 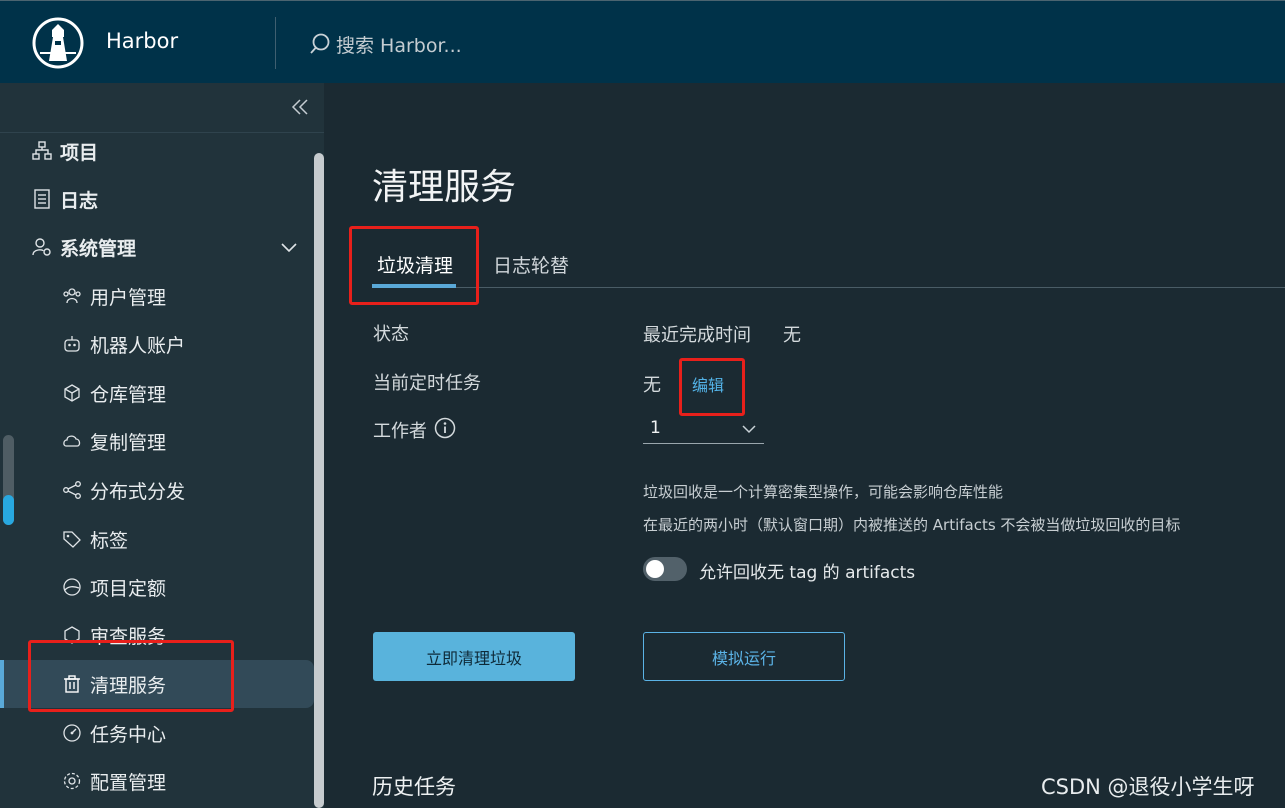 I want to click on harbor-logo-icon, so click(x=58, y=43).